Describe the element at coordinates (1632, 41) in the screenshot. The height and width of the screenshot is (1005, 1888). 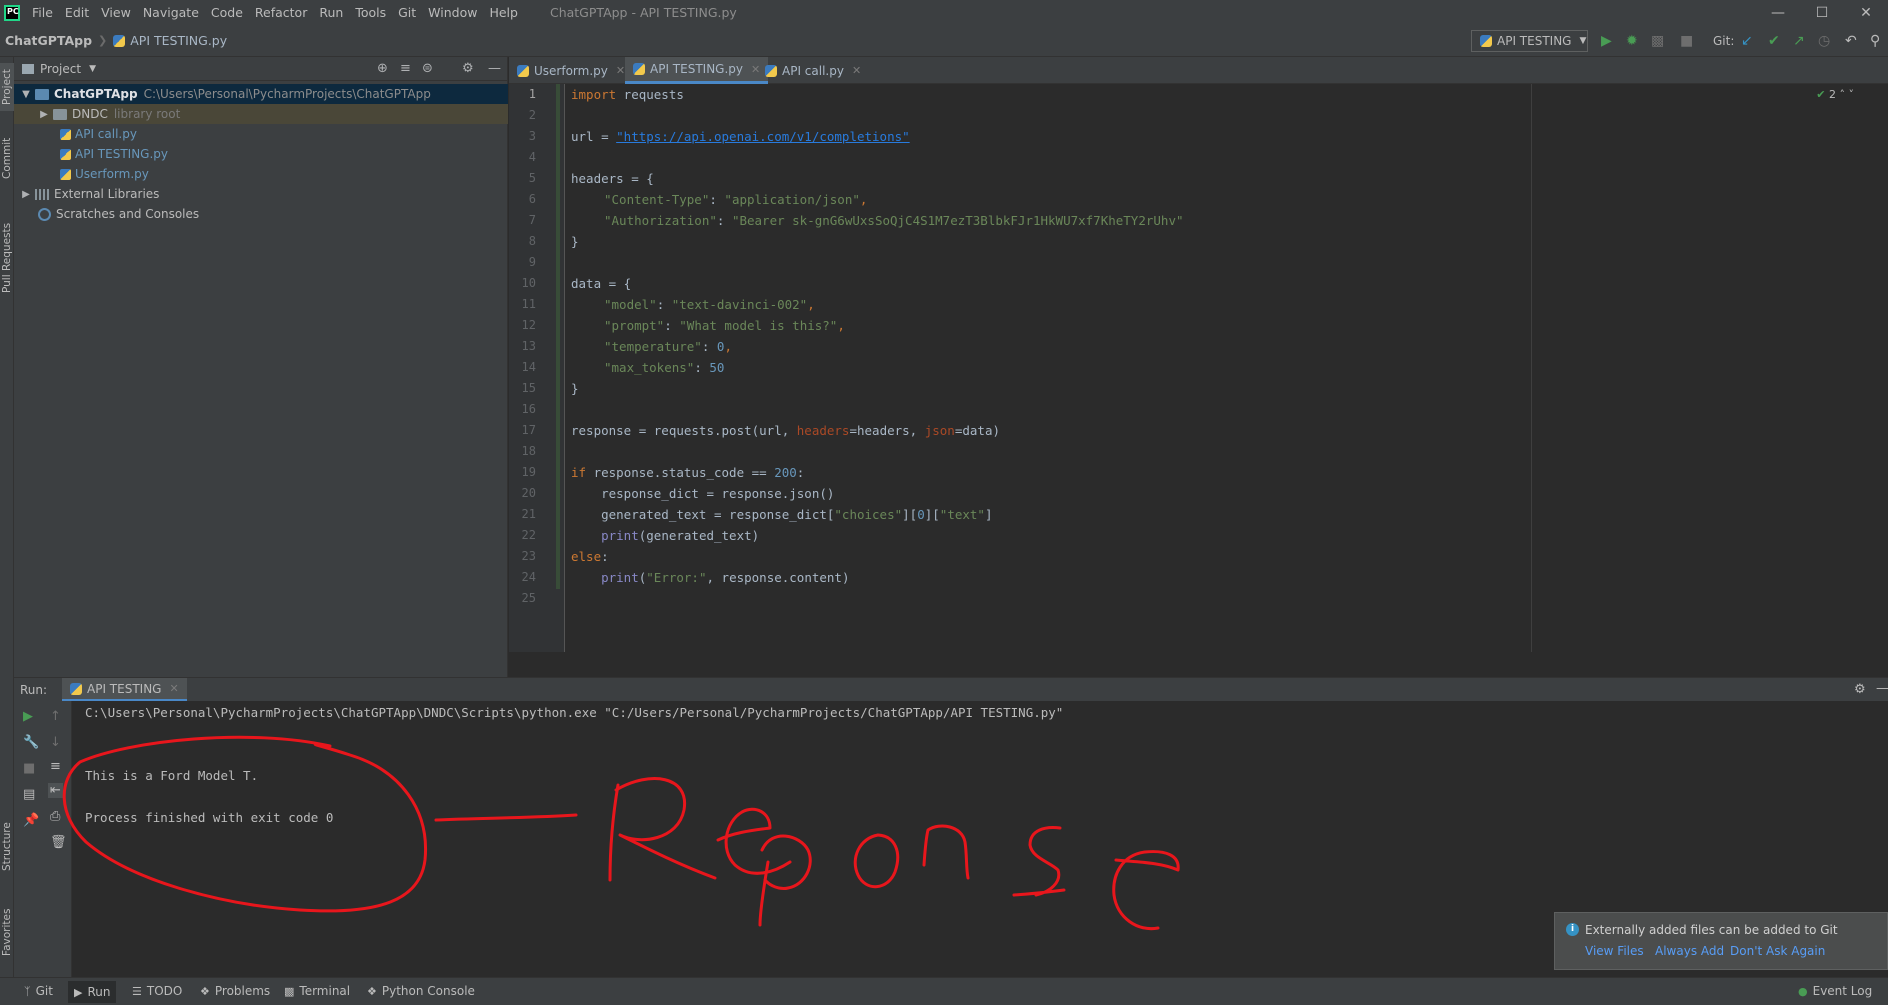
I see `debug-icon: ✹` at that location.